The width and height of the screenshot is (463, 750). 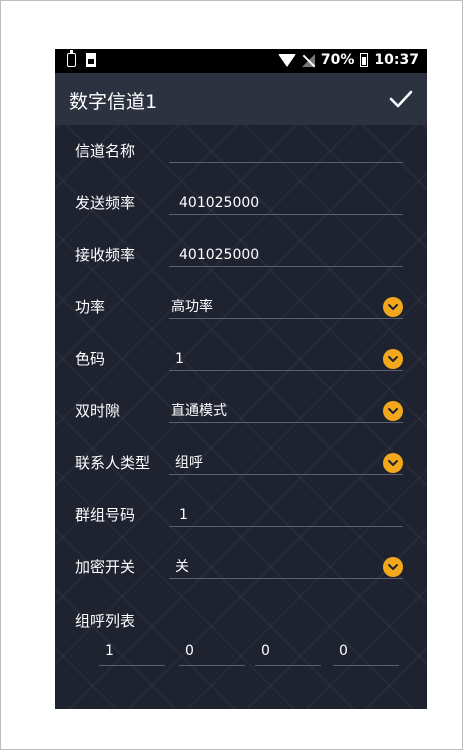 What do you see at coordinates (179, 359) in the screenshot?
I see `color-code-select: 1` at bounding box center [179, 359].